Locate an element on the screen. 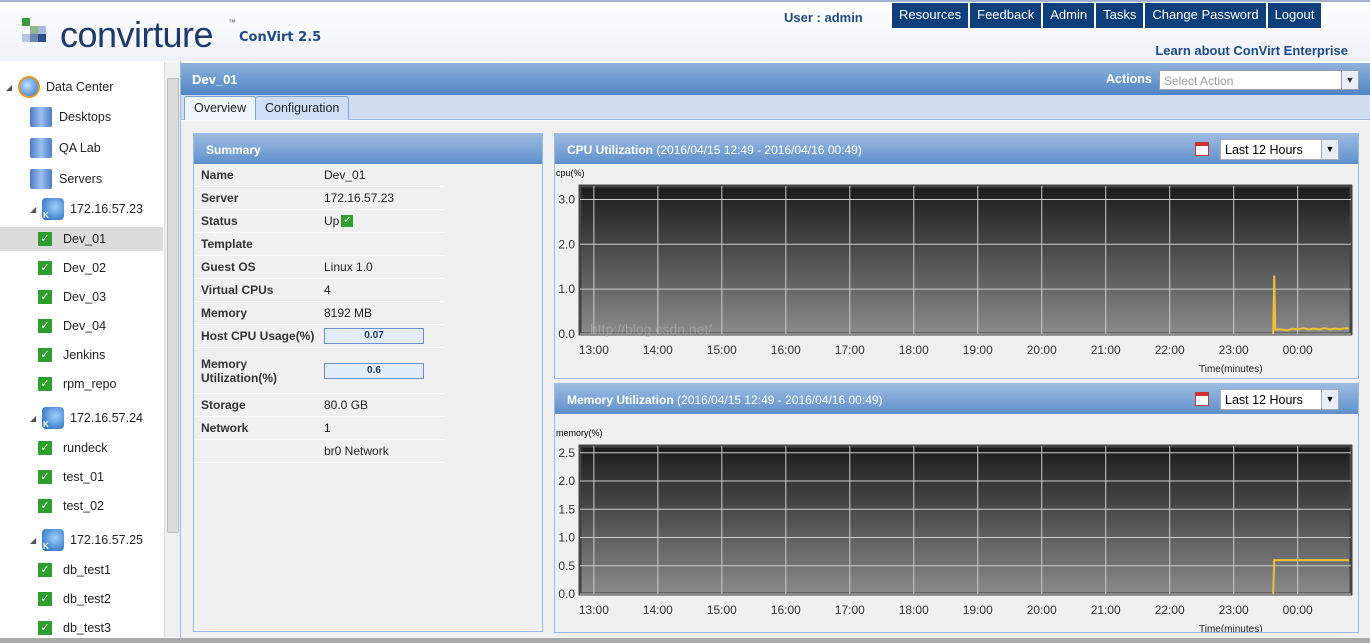 This screenshot has height=643, width=1370. tree-item: QA Lab is located at coordinates (65, 148).